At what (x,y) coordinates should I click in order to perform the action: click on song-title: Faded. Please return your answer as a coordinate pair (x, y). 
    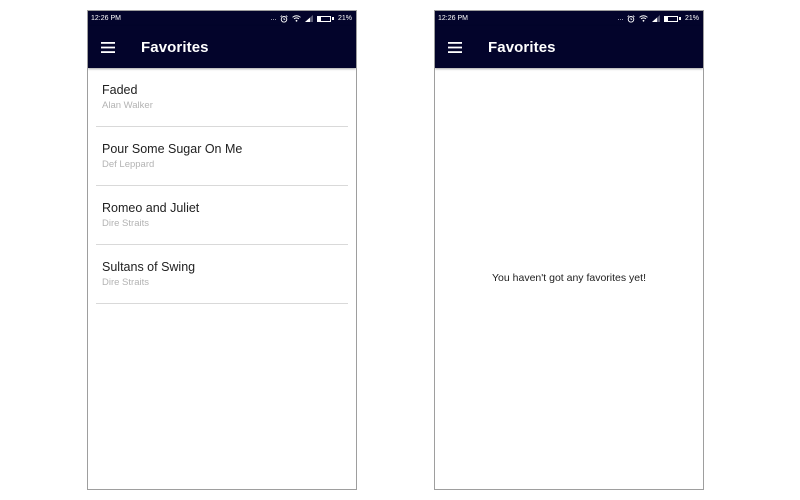
    Looking at the image, I should click on (120, 90).